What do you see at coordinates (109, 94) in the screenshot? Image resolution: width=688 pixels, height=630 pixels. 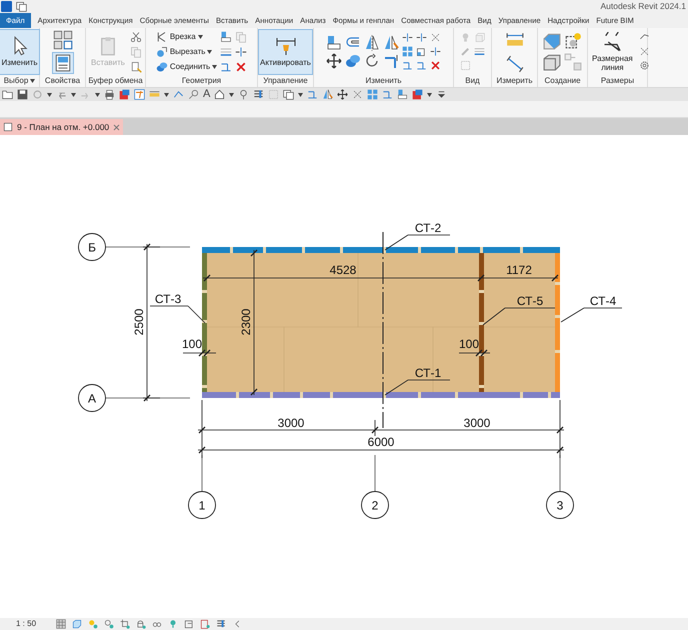 I see `printer-icon` at bounding box center [109, 94].